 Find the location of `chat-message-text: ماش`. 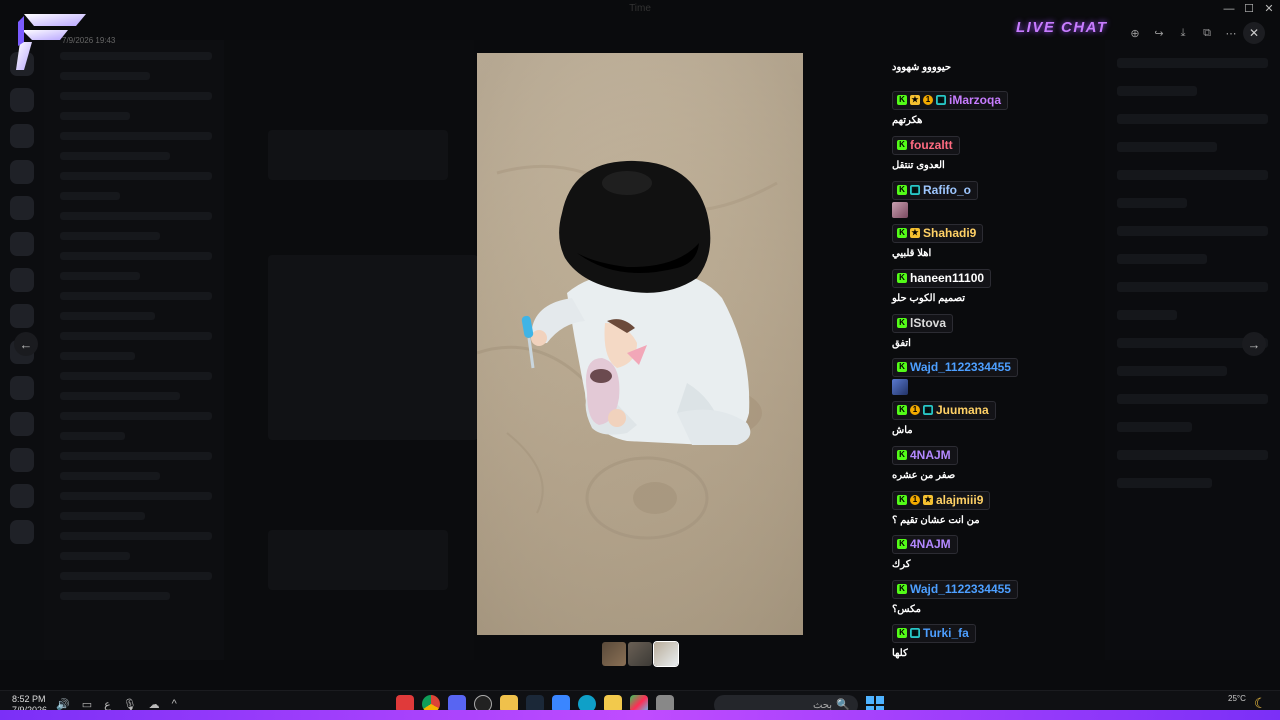

chat-message-text: ماش is located at coordinates (902, 430).